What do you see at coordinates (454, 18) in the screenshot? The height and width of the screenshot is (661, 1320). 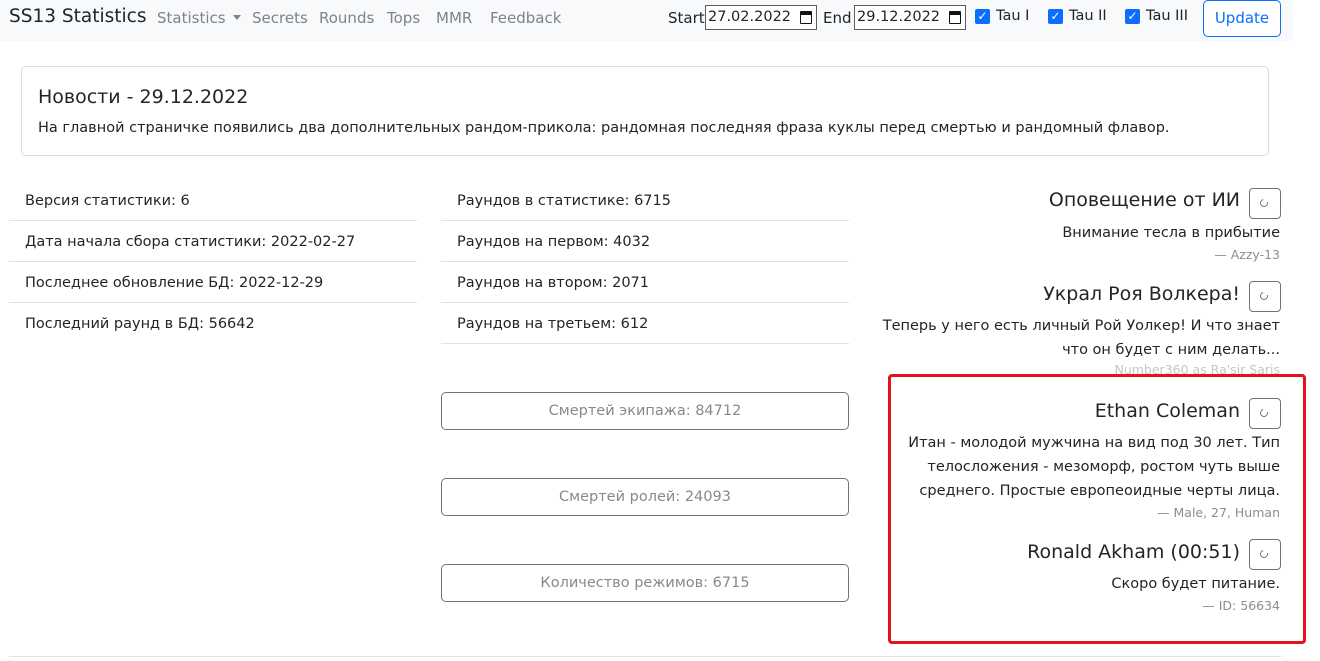 I see `nav-mmr: MMR` at bounding box center [454, 18].